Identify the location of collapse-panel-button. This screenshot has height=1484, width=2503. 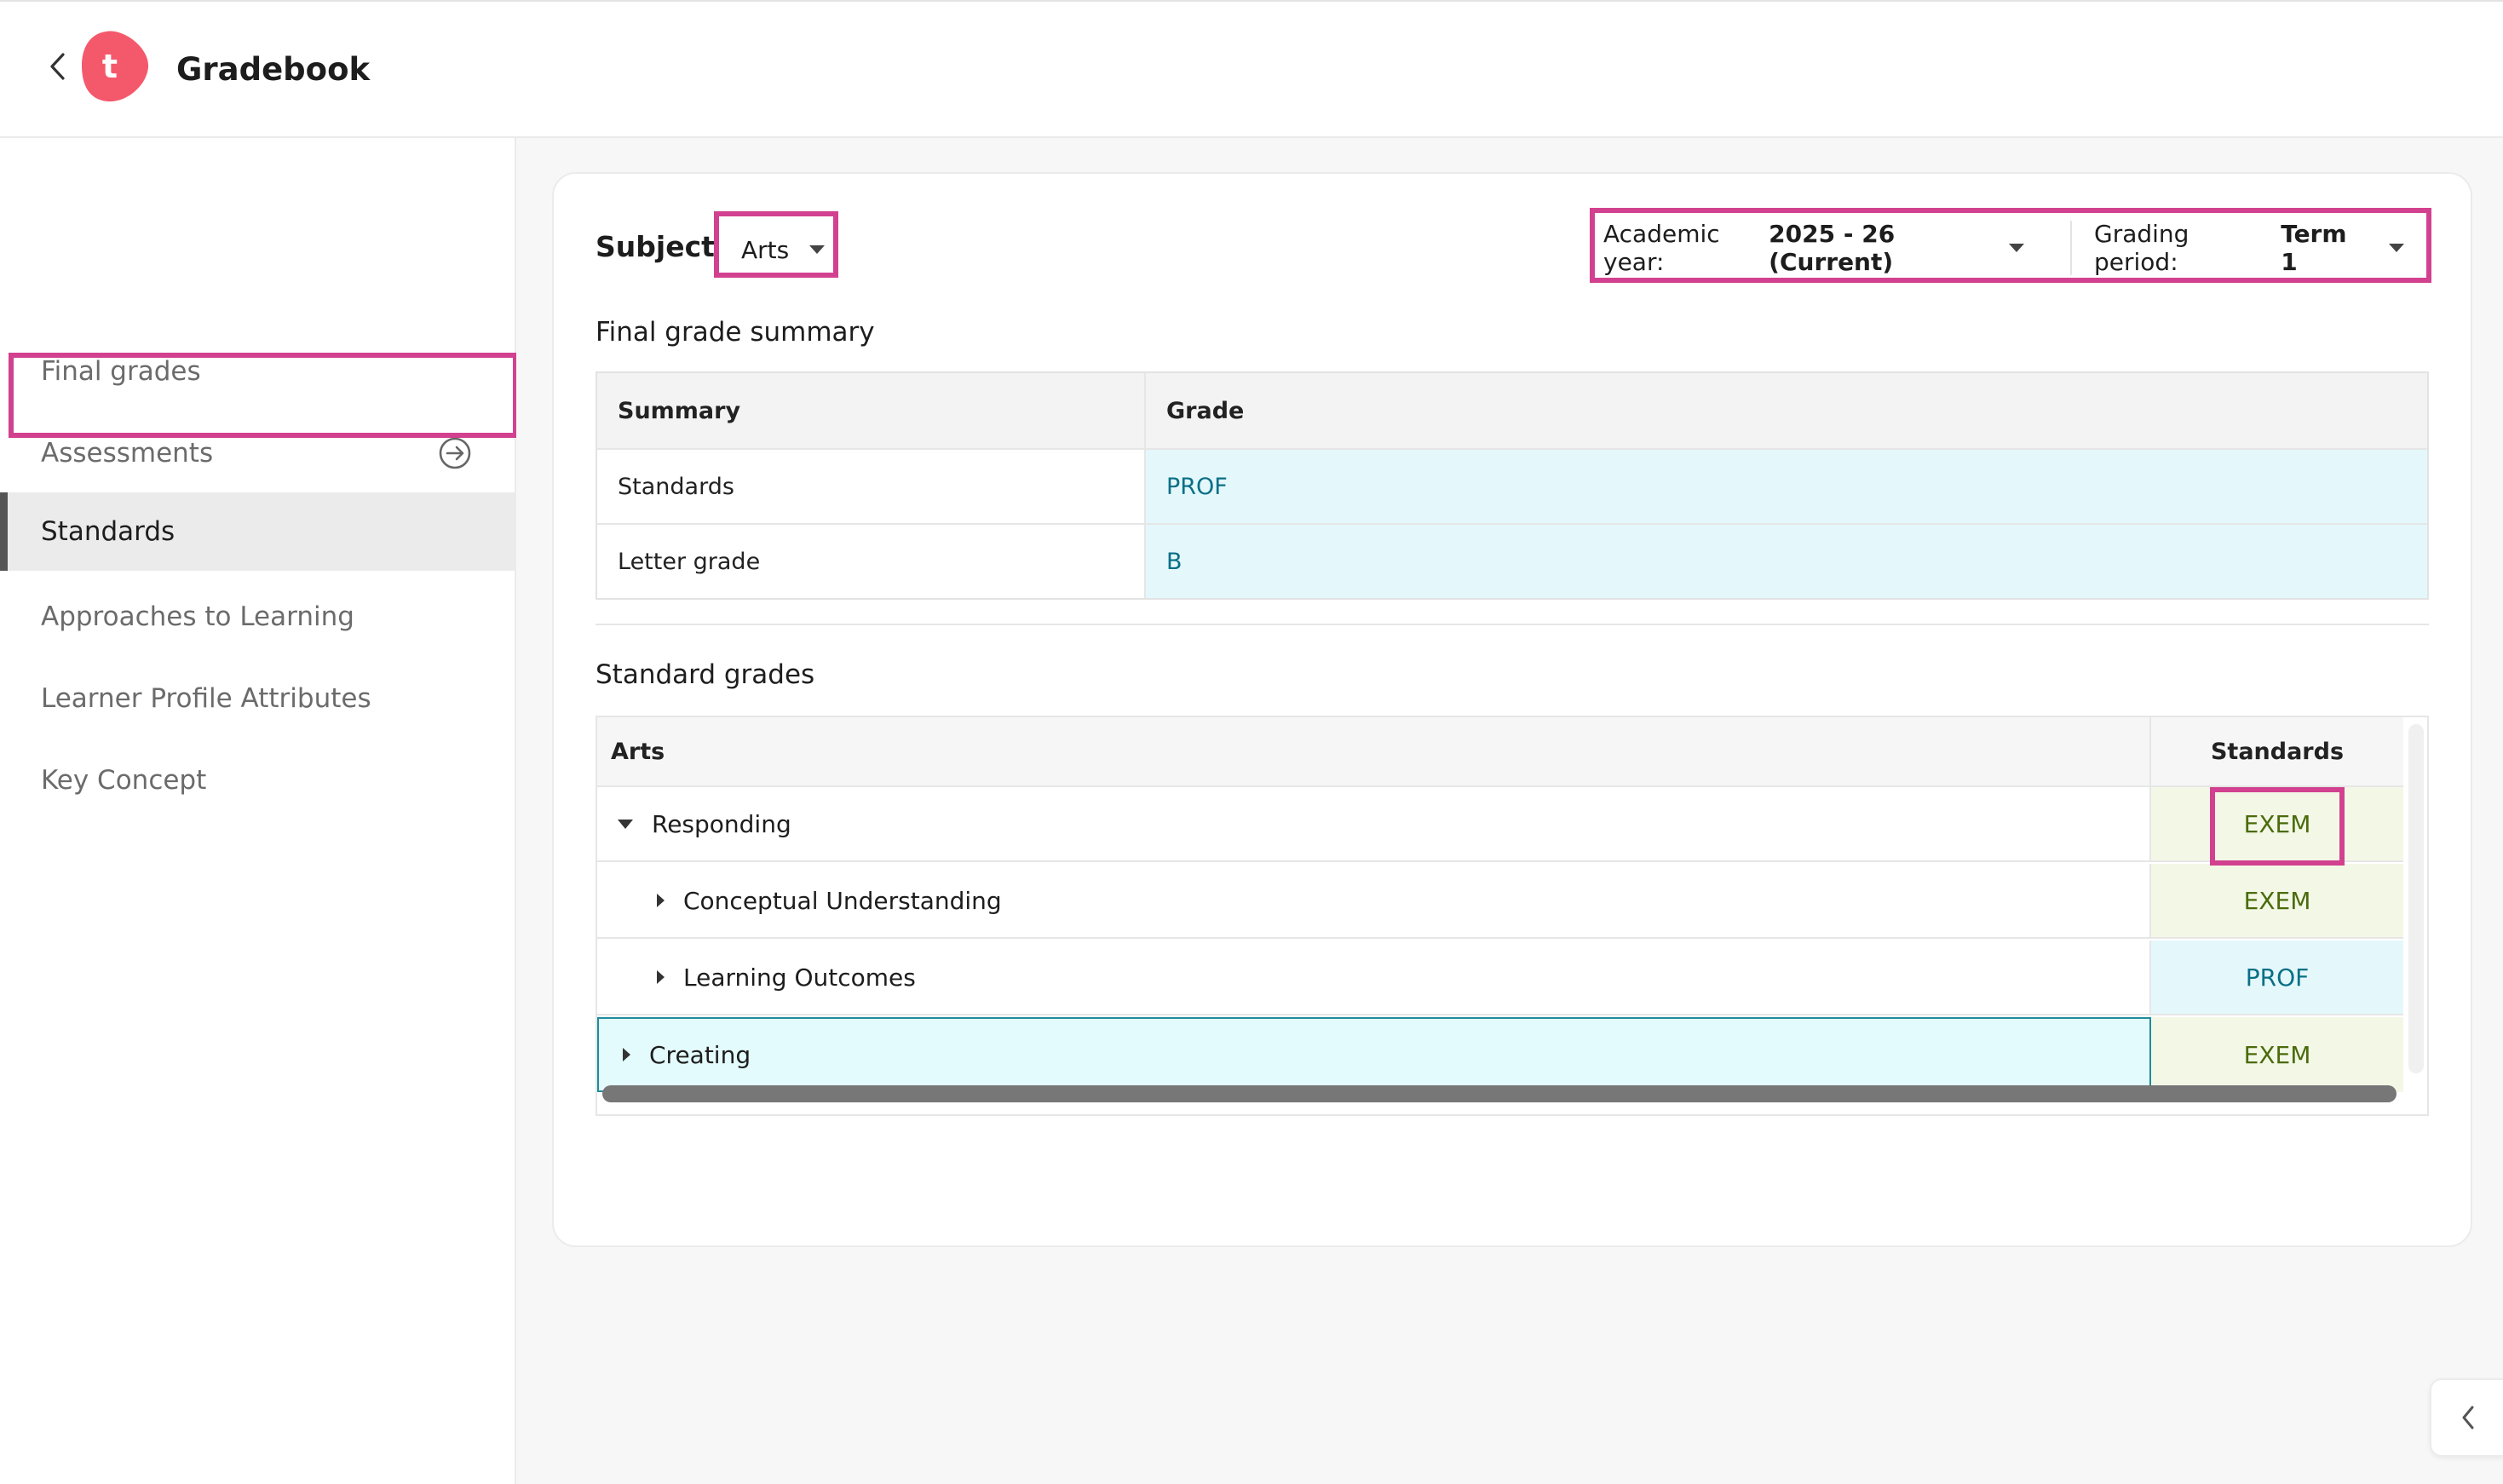
(2466, 1417).